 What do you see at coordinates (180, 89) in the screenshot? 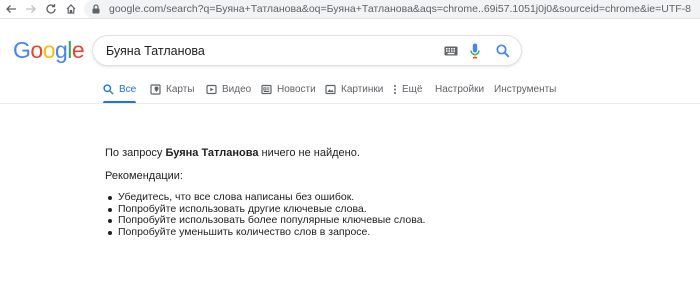
I see `tab-label: Карты` at bounding box center [180, 89].